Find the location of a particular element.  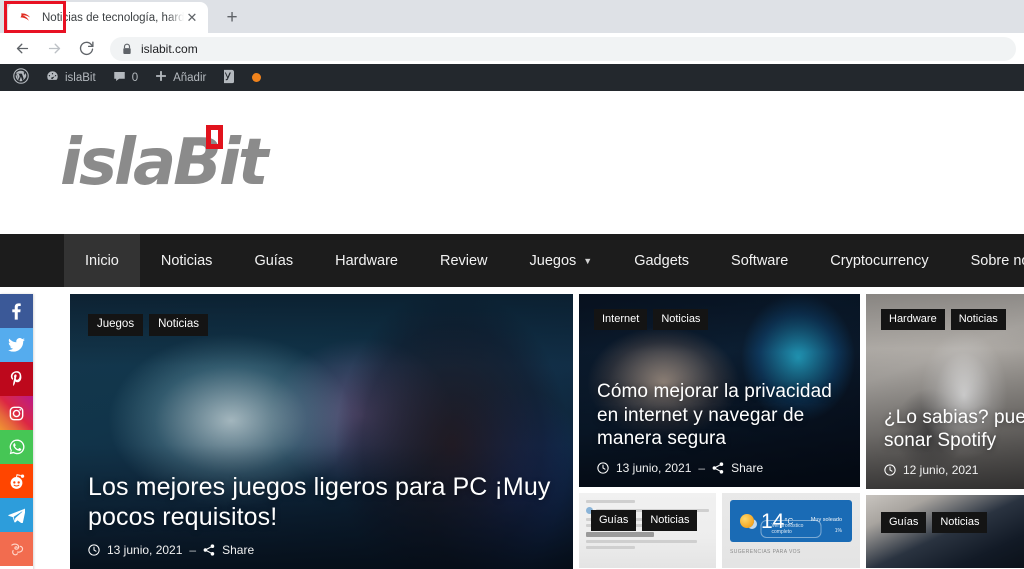

spotify-article-title: ¿Lo sabias? puede sonar Spotify is located at coordinates (954, 429).